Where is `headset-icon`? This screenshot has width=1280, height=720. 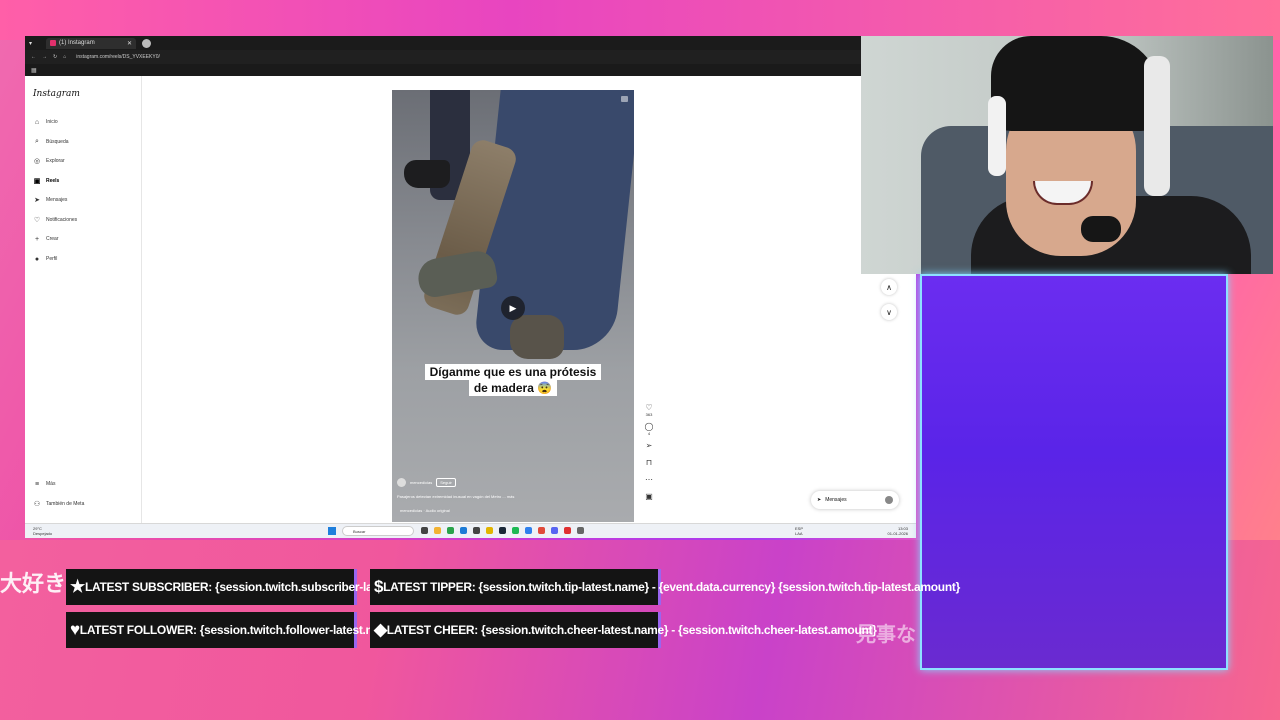 headset-icon is located at coordinates (1157, 126).